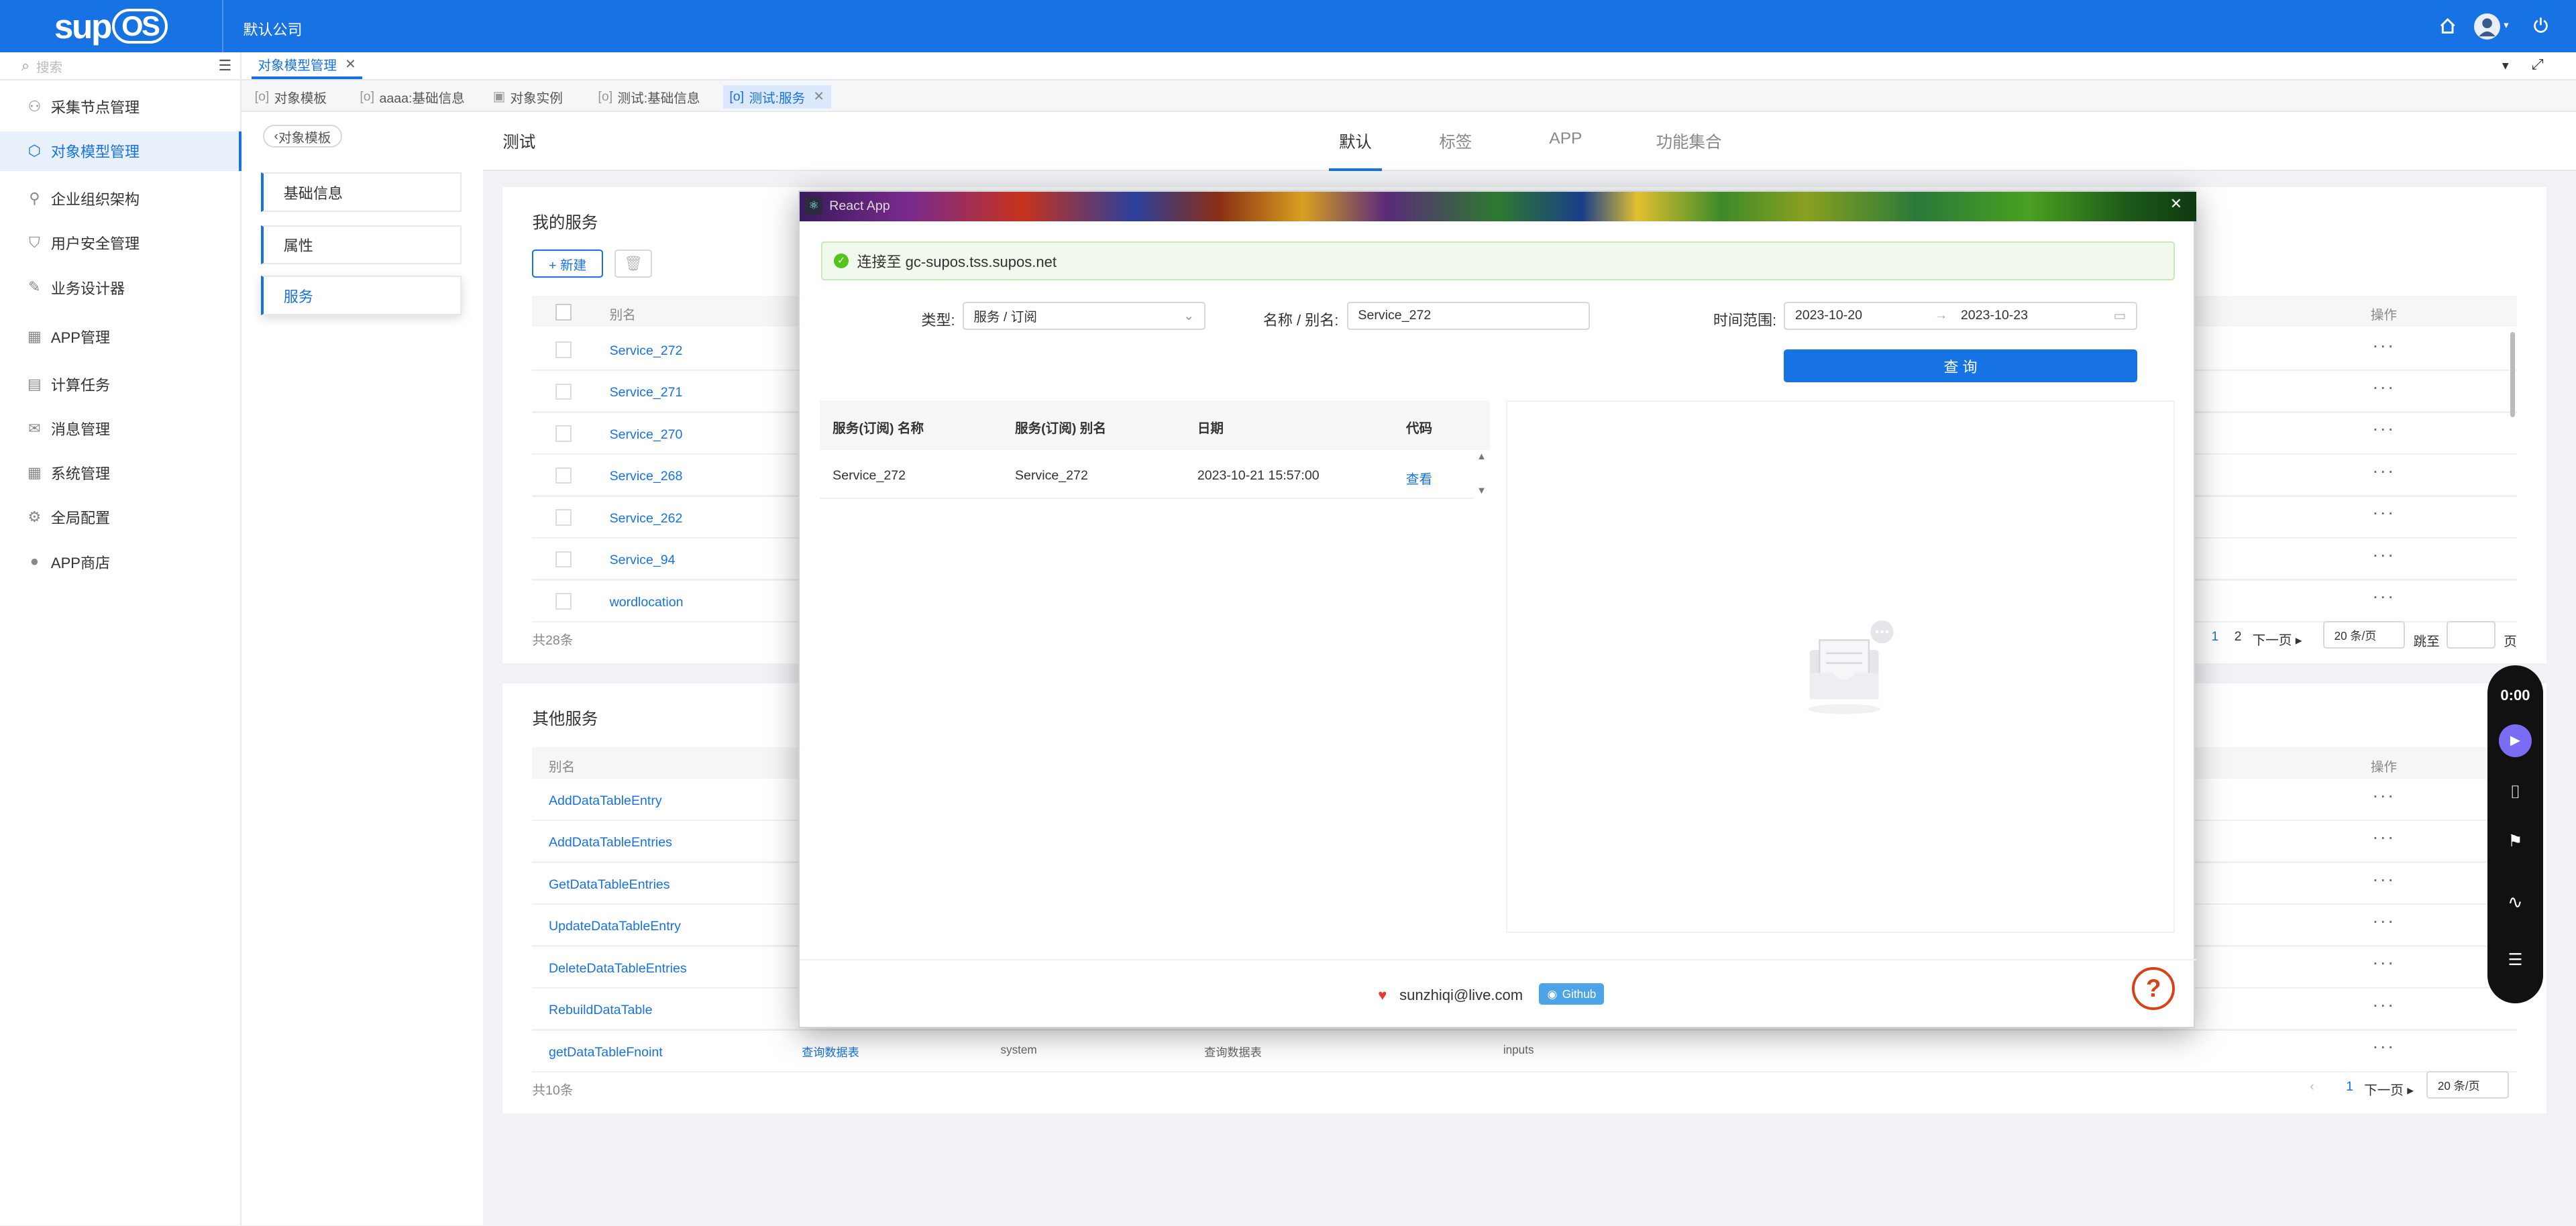  I want to click on back-button: ‹ 对象模板, so click(302, 136).